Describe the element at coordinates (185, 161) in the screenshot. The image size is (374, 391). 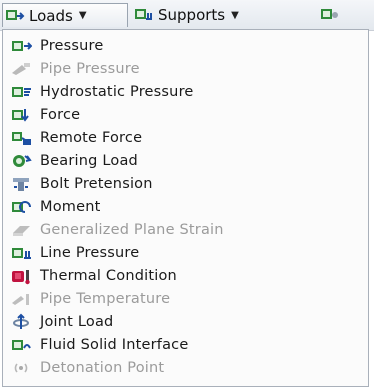
I see `menu-item-bearing-load: Bearing Load` at that location.